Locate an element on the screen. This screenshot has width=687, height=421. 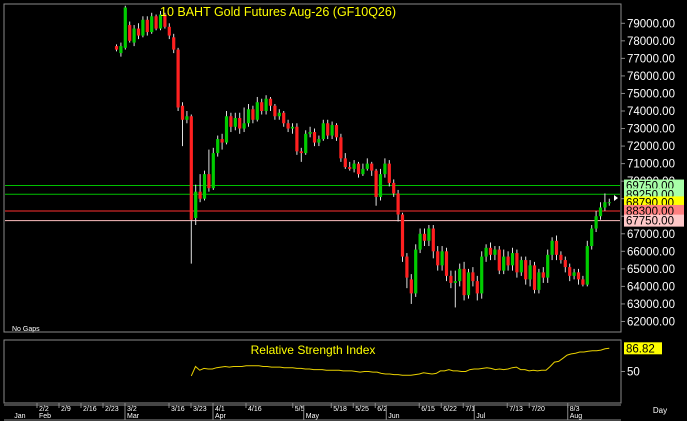
price-tick-label: 65000.00 is located at coordinates (651, 270).